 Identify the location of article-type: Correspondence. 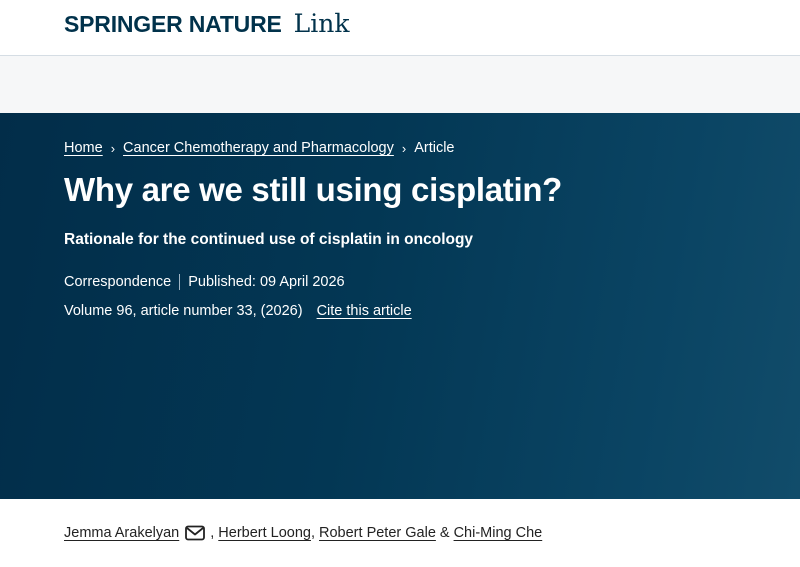
(118, 282).